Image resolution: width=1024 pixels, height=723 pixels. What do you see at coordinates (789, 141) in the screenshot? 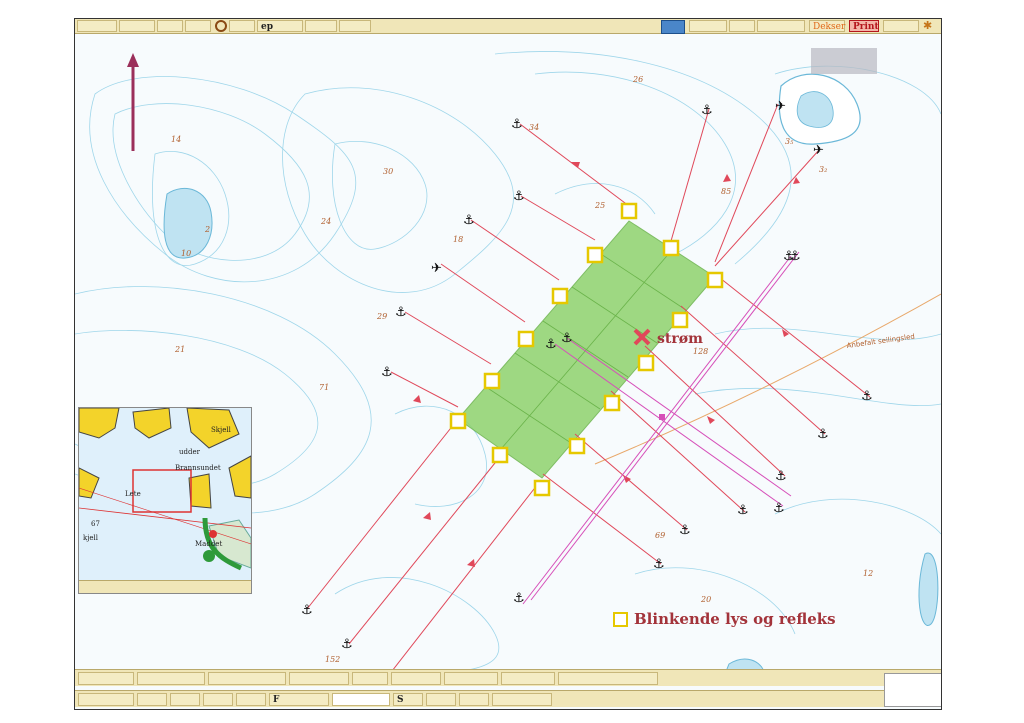
I see `depth-label: 3₅` at bounding box center [789, 141].